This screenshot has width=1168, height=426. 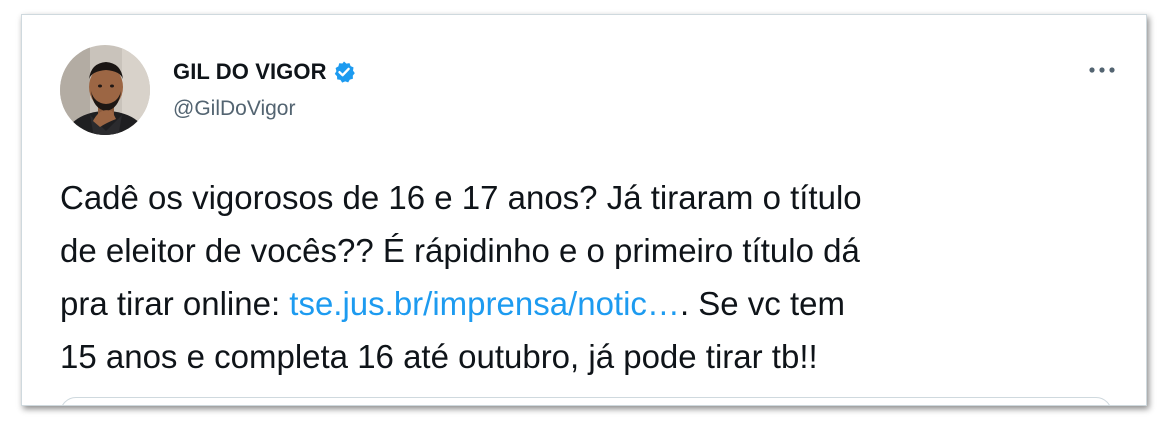 I want to click on tweet-text-segment: pra tirar online:, so click(x=175, y=303).